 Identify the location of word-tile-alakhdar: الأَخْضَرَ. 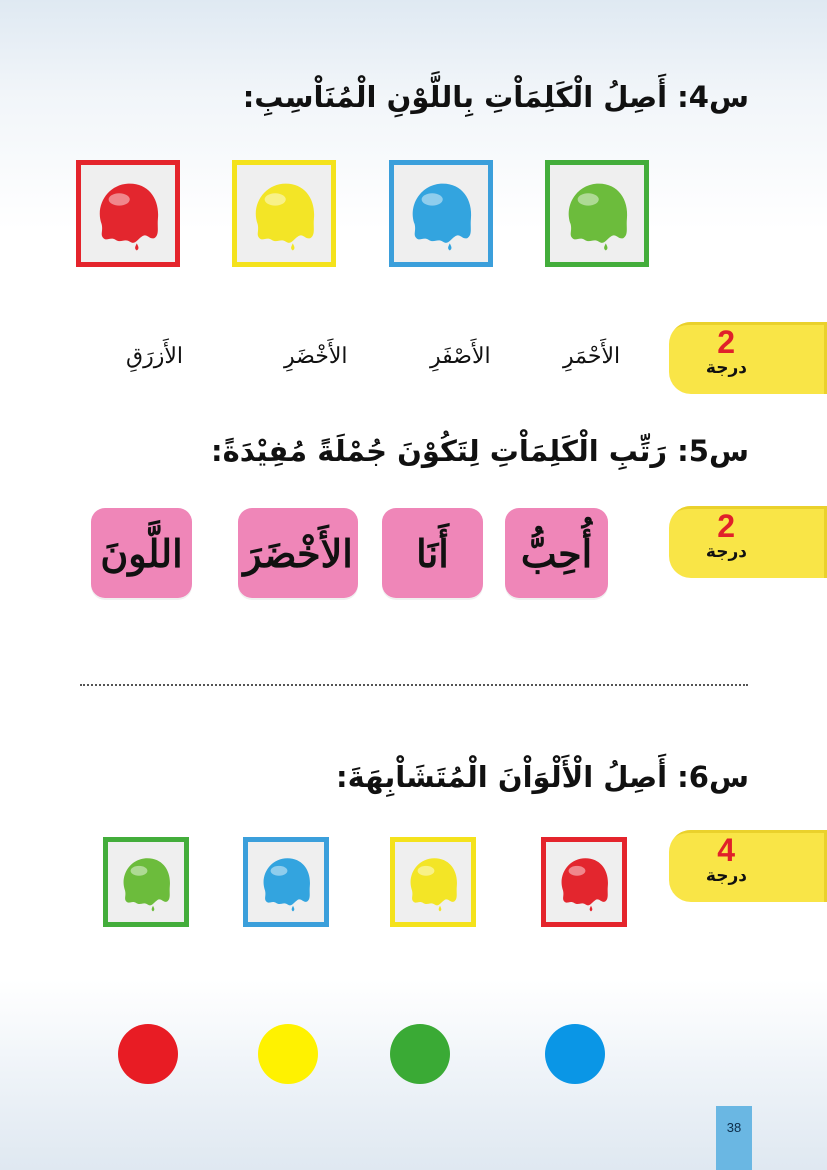
(298, 553).